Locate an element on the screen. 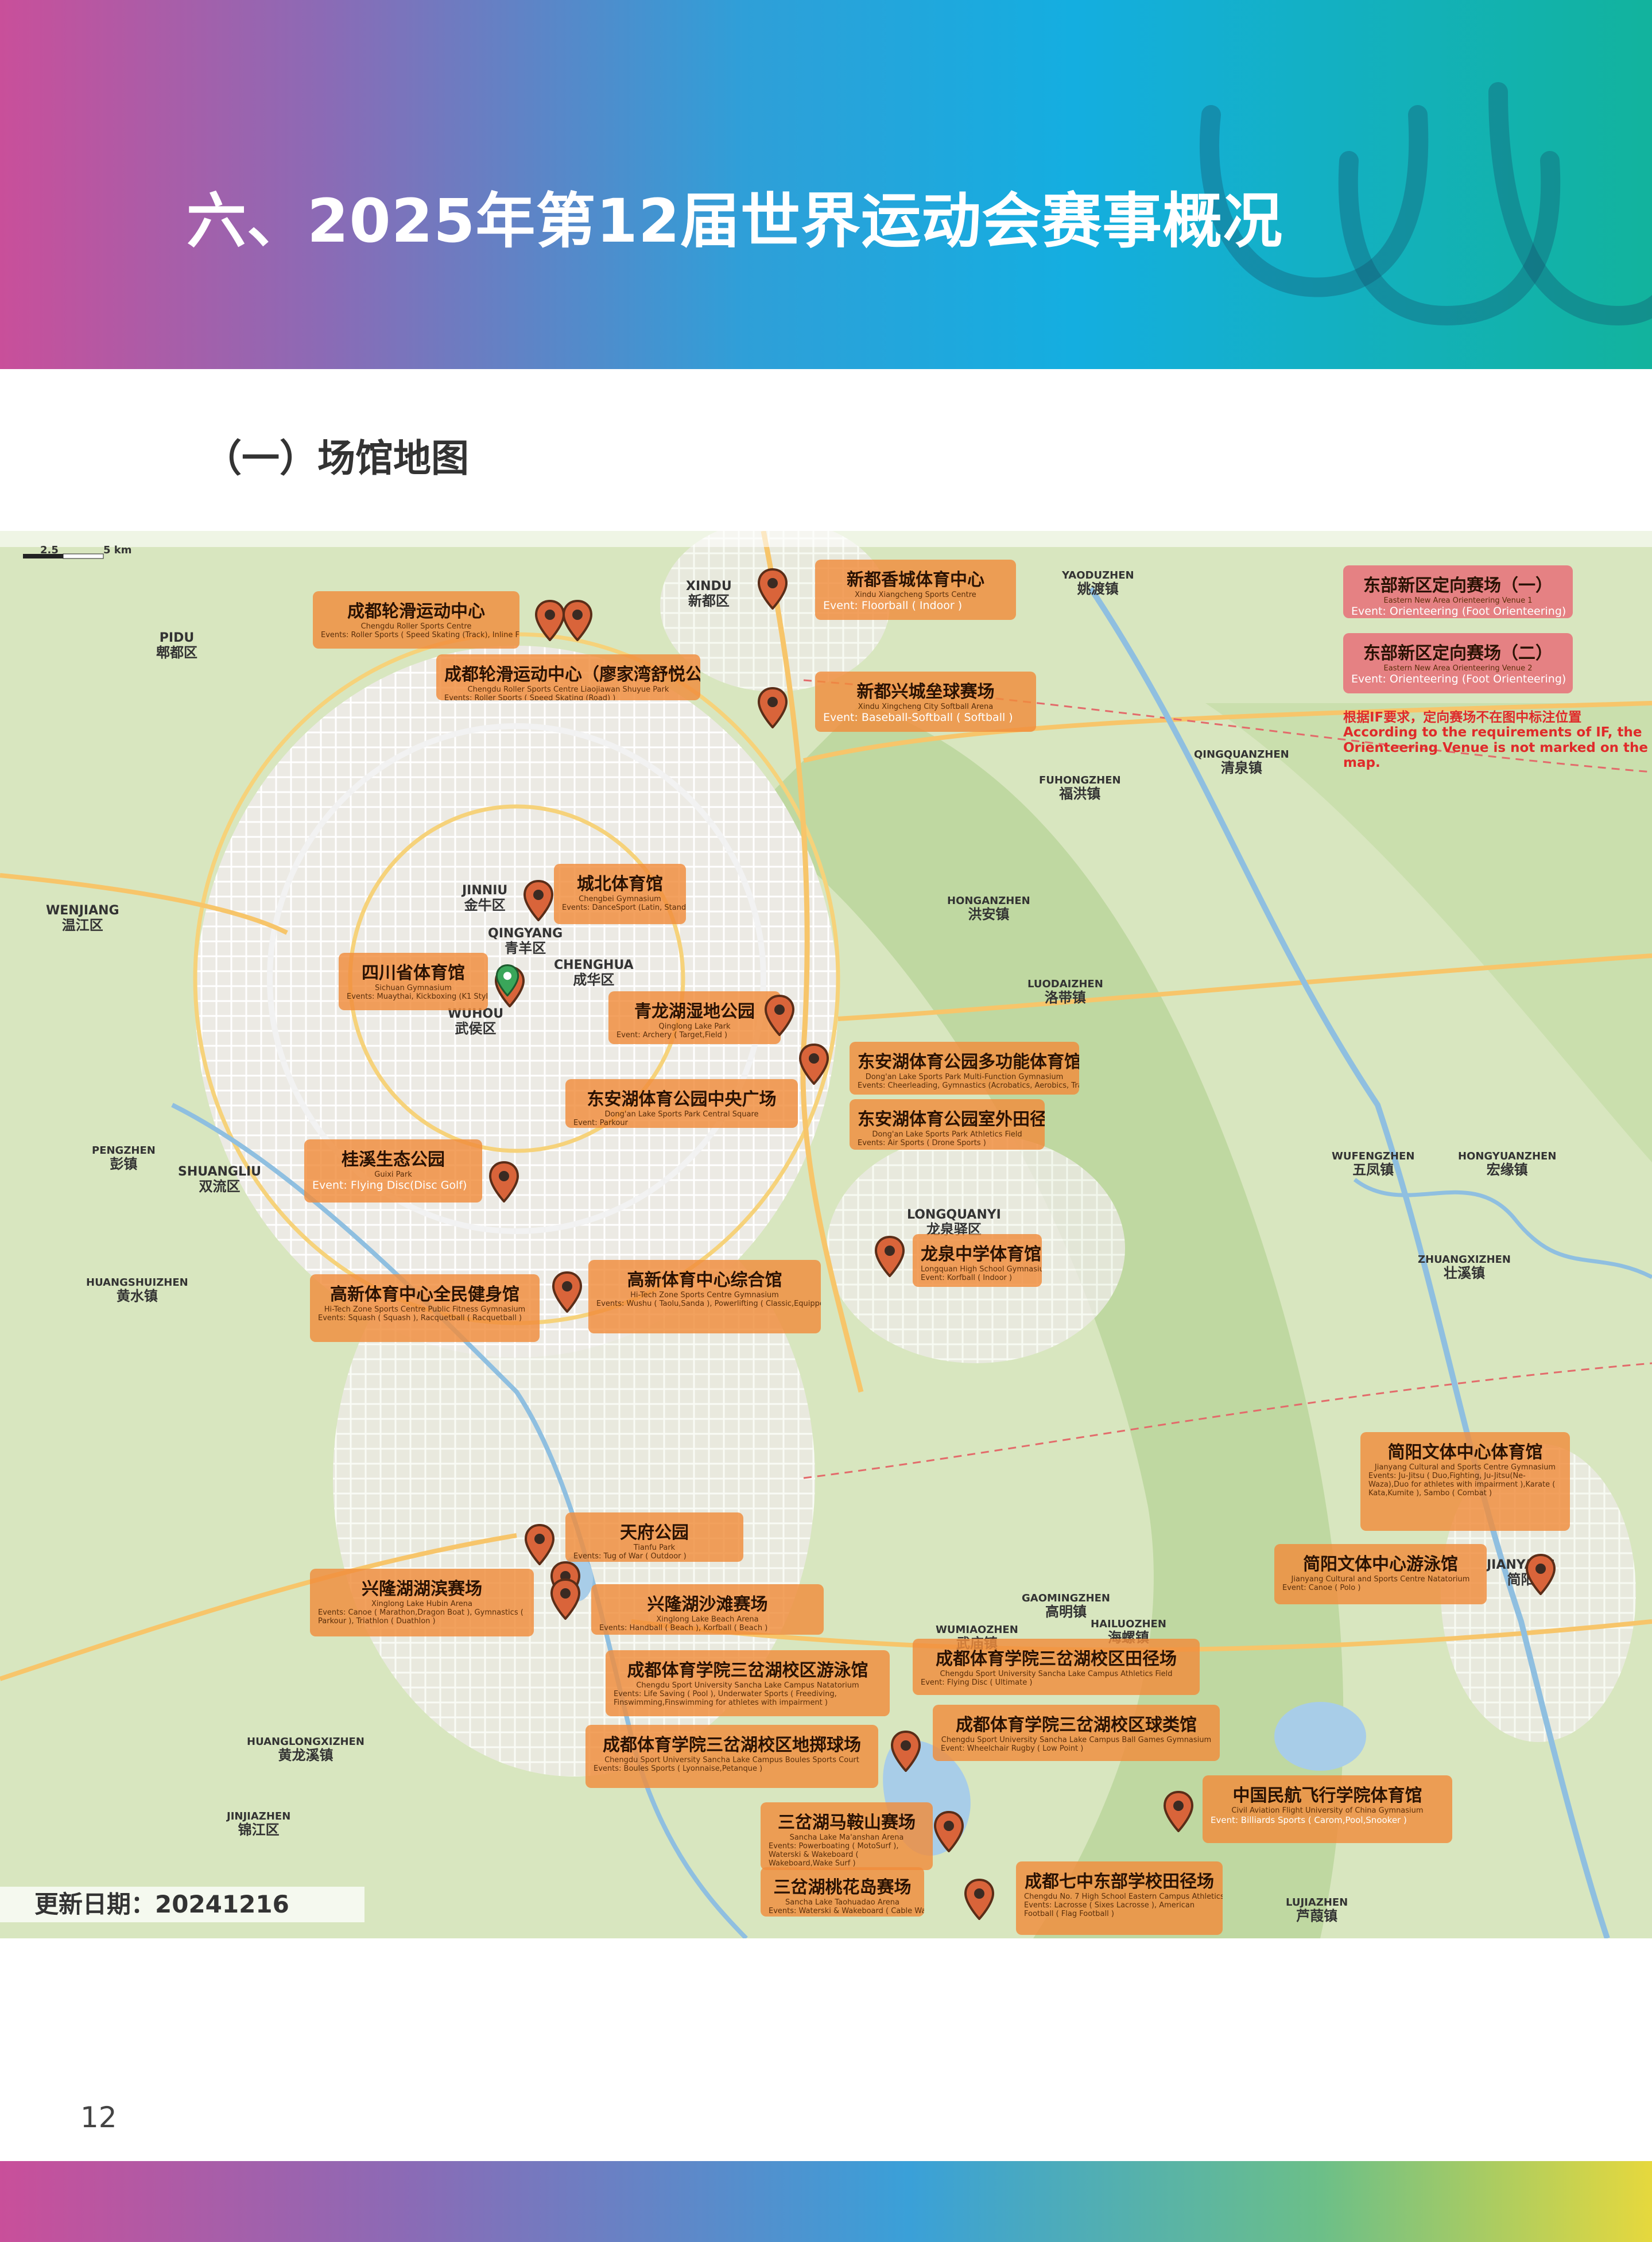 The image size is (1652, 2242). district-label: JINNIU 金牛区 is located at coordinates (485, 898).